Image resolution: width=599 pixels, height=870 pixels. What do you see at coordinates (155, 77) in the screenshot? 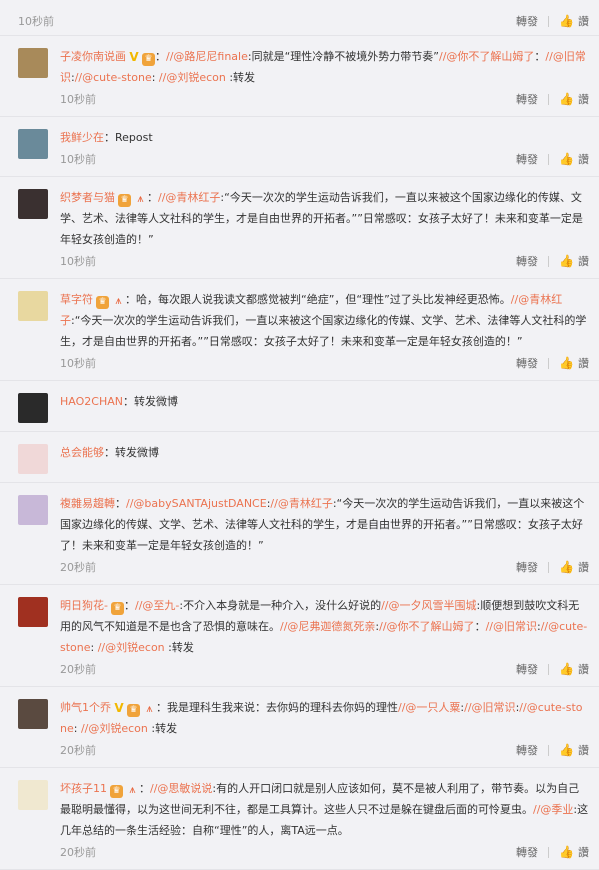
I see `comment-text-segment: :` at bounding box center [155, 77].